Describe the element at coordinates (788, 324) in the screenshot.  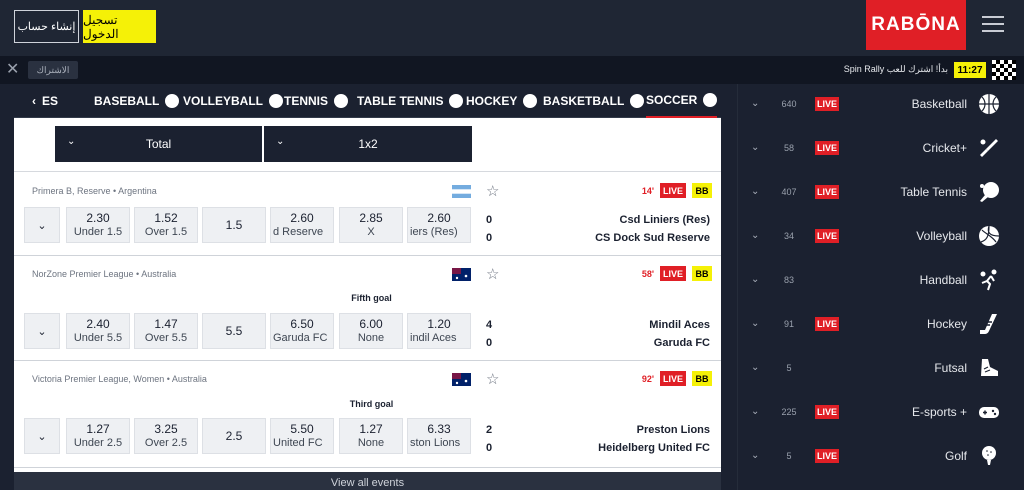
I see `event-count: 91` at that location.